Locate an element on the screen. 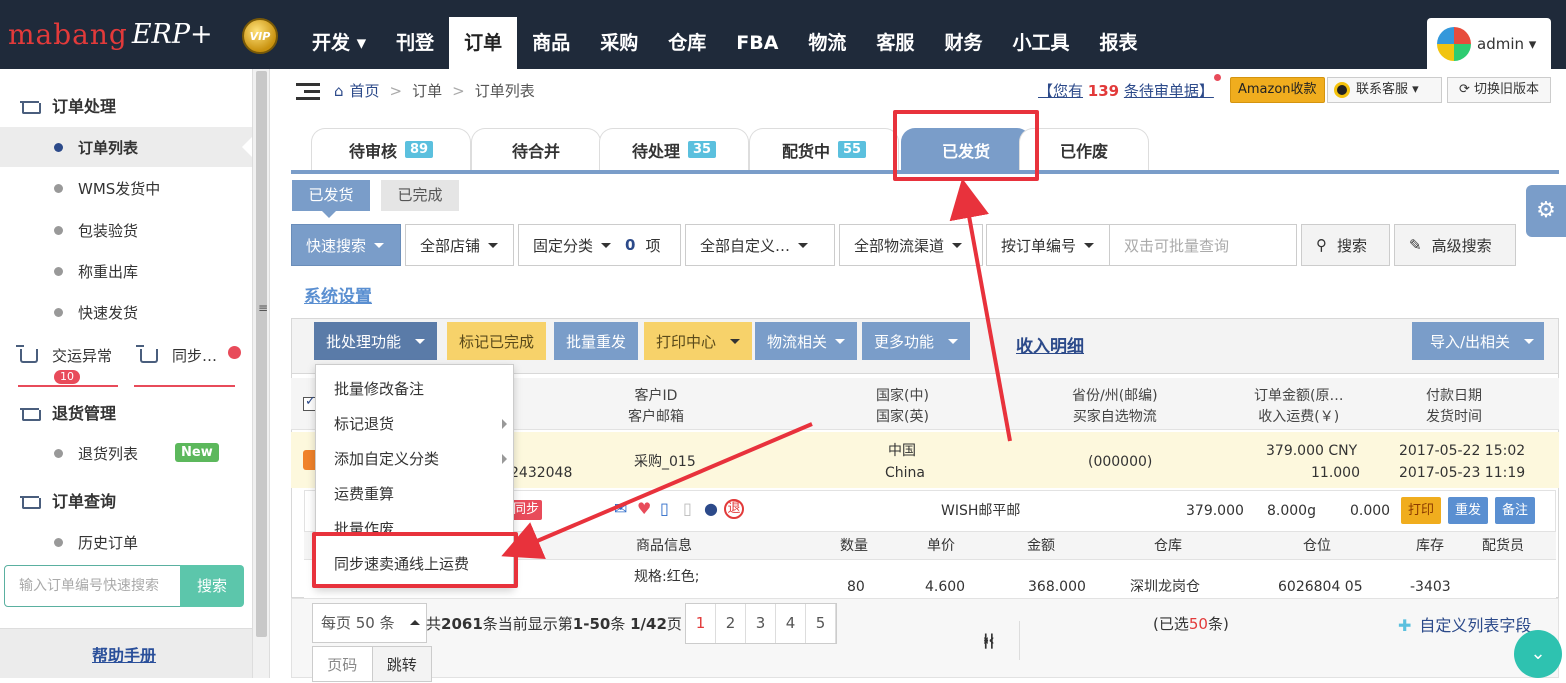 The image size is (1566, 683). mark-completed-button: 标记已完成 is located at coordinates (497, 341).